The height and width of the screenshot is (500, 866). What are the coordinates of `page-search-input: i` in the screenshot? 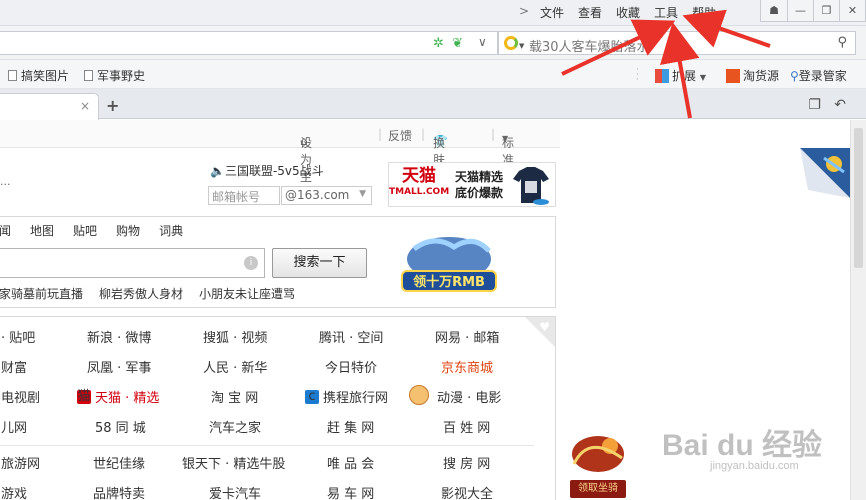 It's located at (132, 263).